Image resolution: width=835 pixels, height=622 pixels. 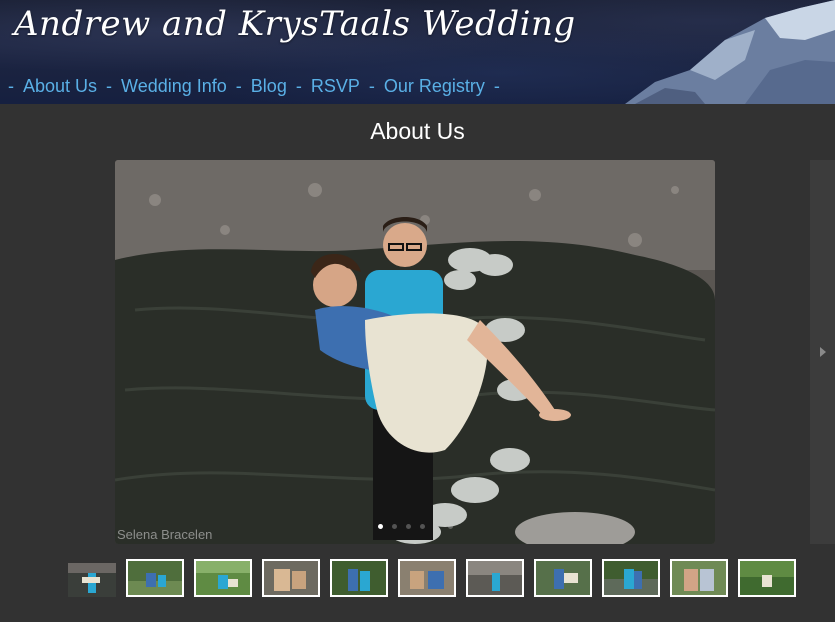 What do you see at coordinates (417, 131) in the screenshot?
I see `page-title: About Us` at bounding box center [417, 131].